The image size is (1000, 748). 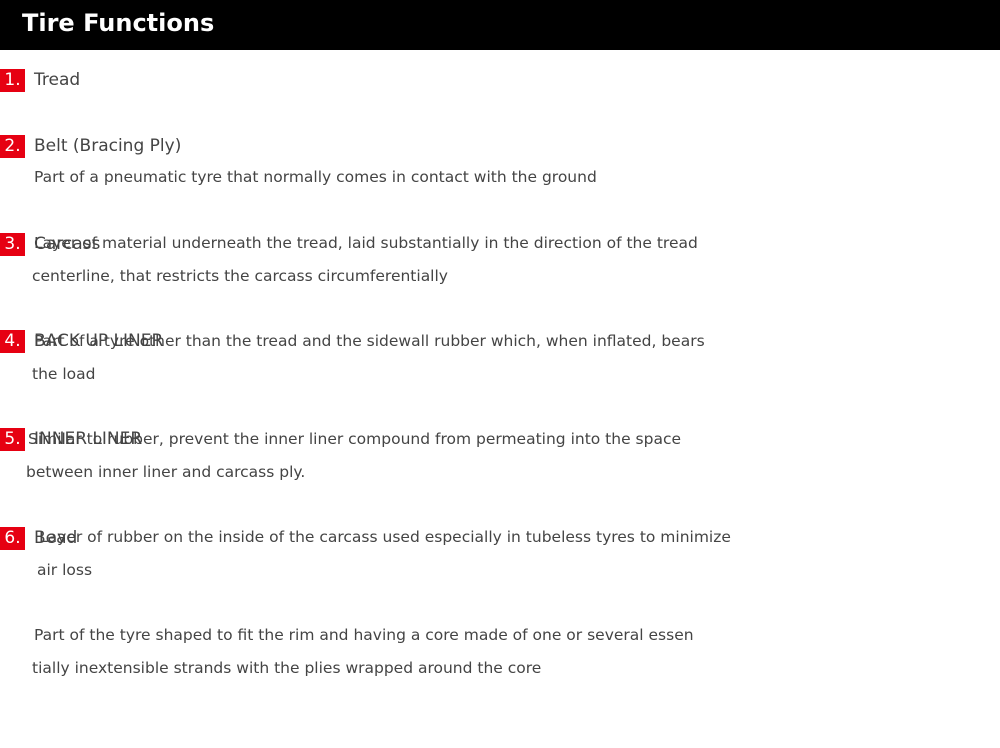 What do you see at coordinates (12, 538) in the screenshot?
I see `item-number-badge: 6.` at bounding box center [12, 538].